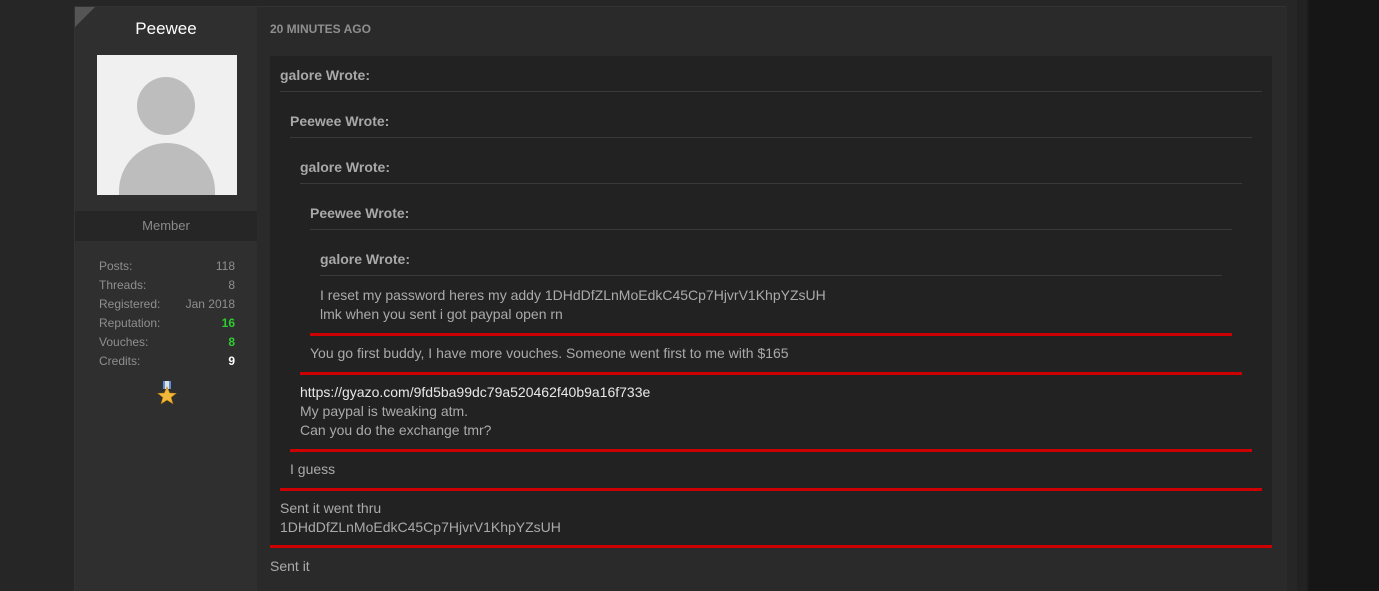 The height and width of the screenshot is (591, 1379). I want to click on stat-threads: Threads: 8, so click(167, 287).